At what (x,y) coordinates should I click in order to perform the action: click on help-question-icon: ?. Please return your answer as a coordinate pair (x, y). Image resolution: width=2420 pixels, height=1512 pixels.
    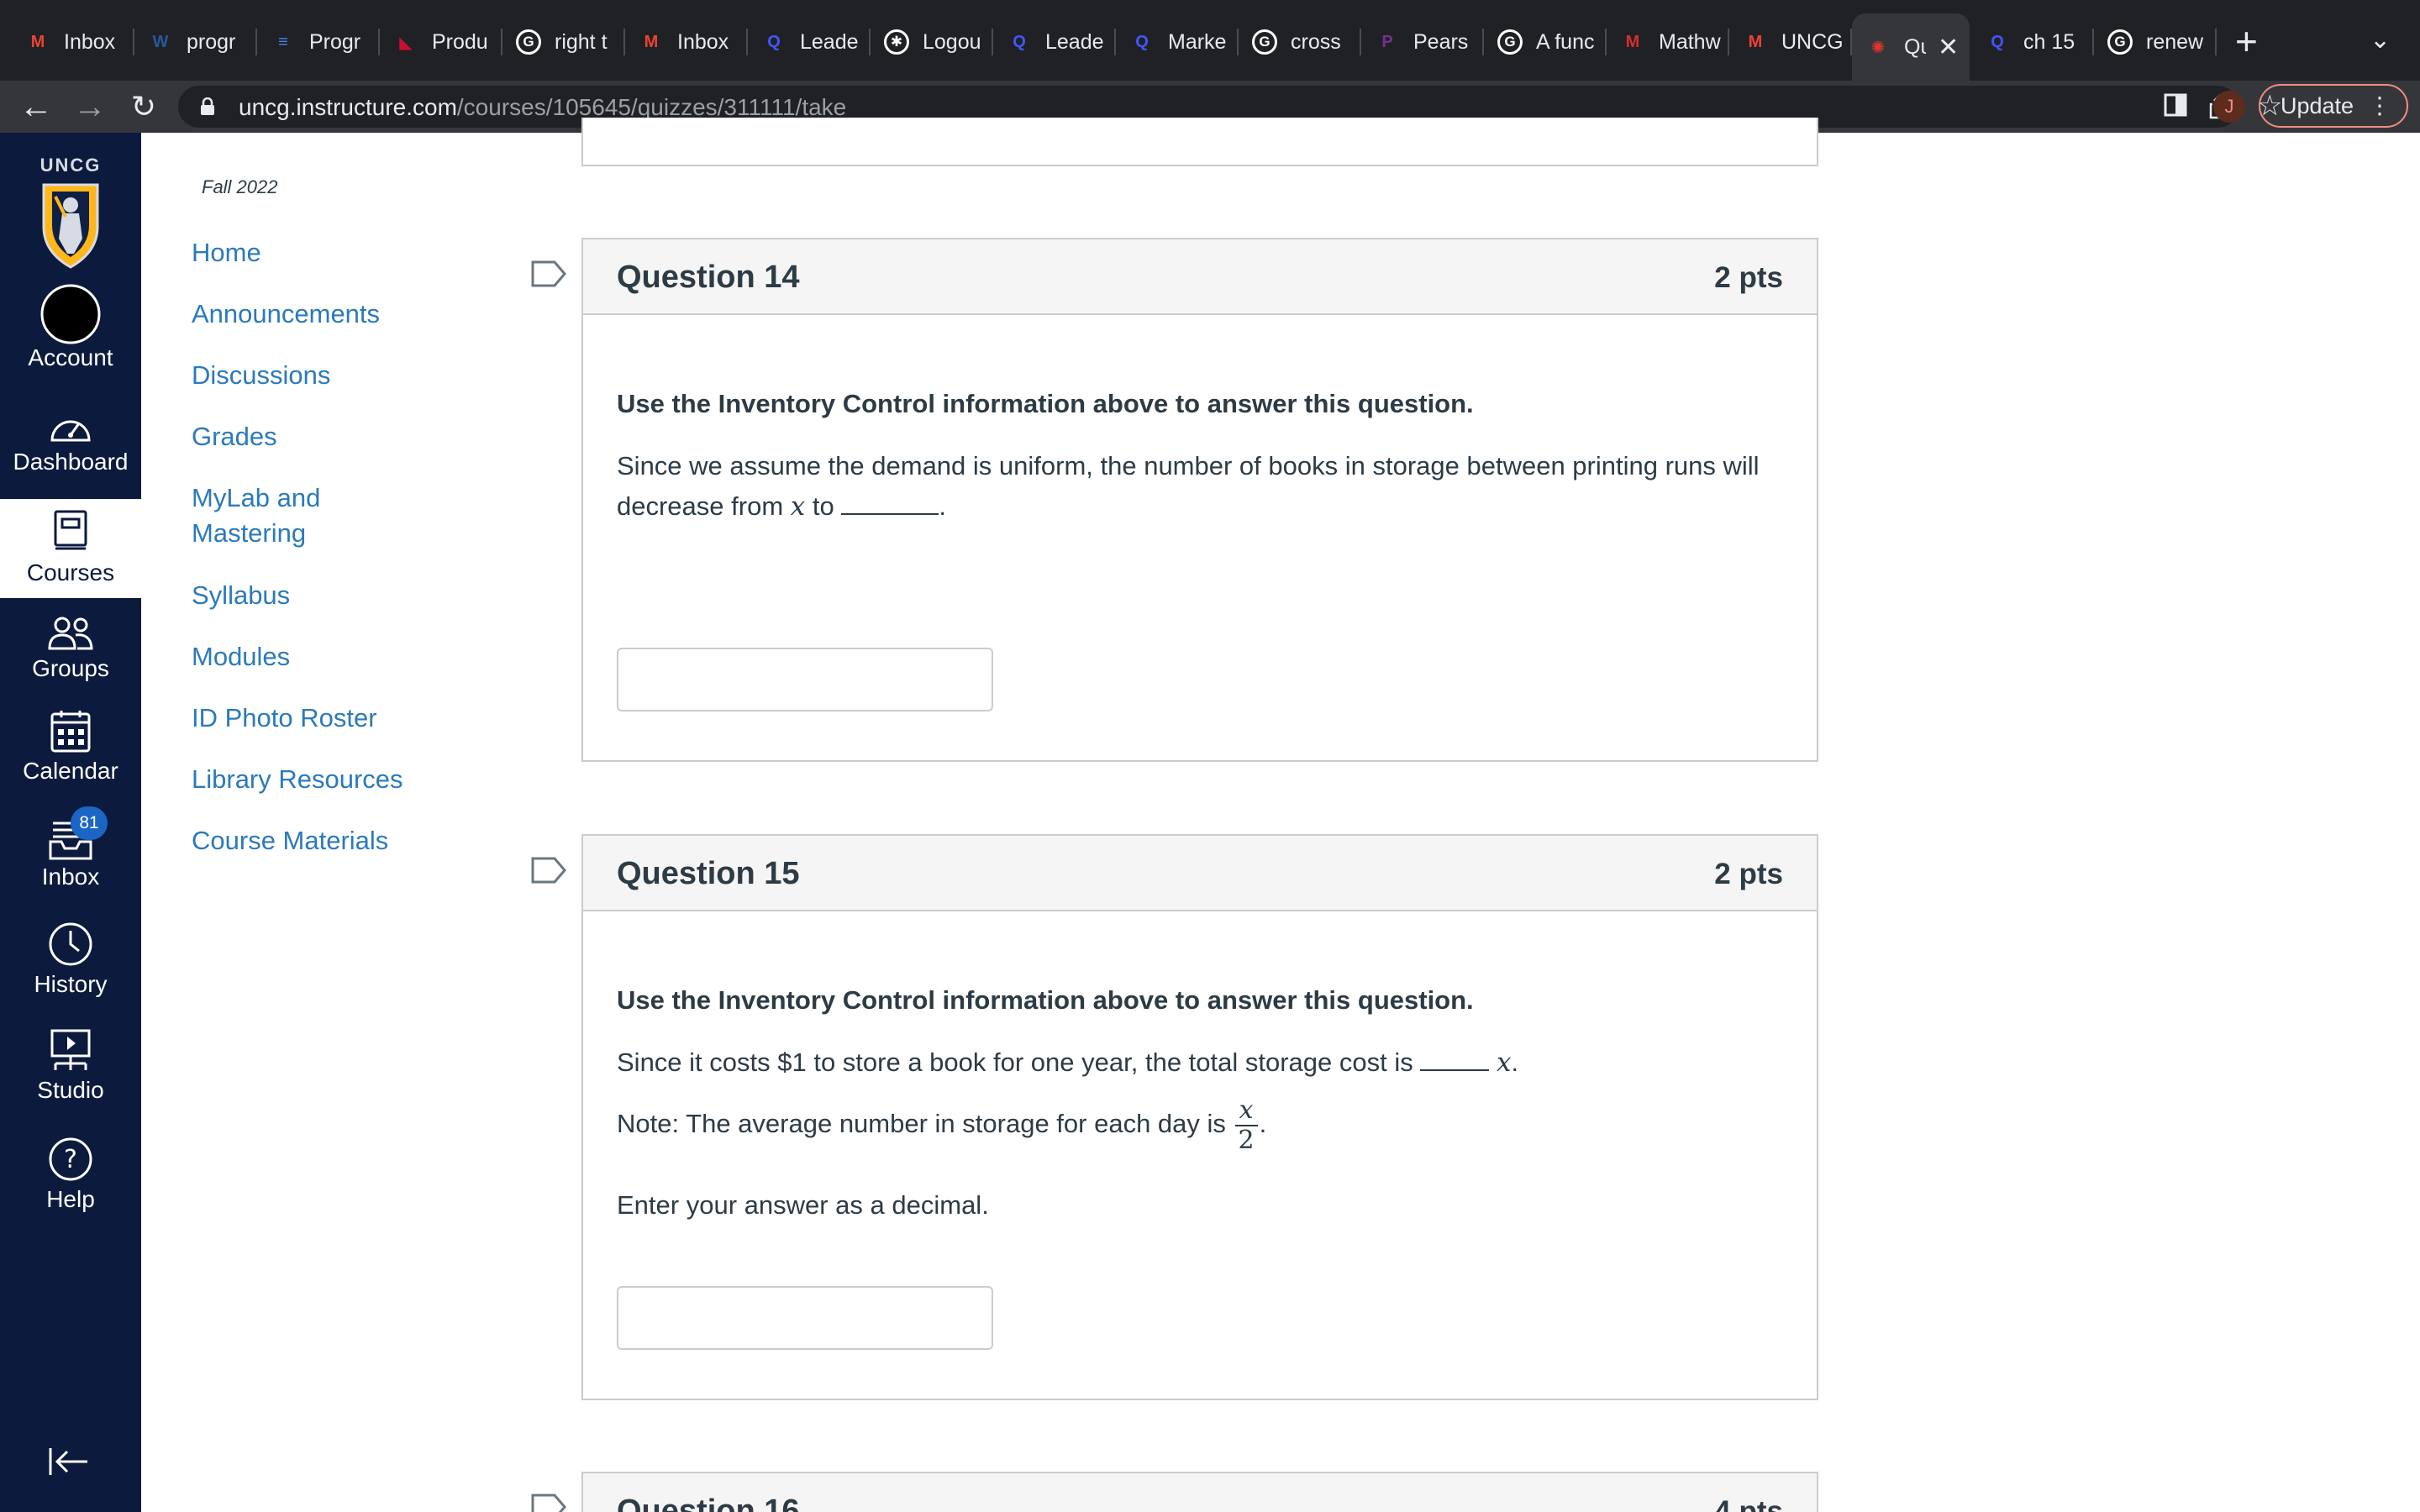
    Looking at the image, I should click on (70, 1159).